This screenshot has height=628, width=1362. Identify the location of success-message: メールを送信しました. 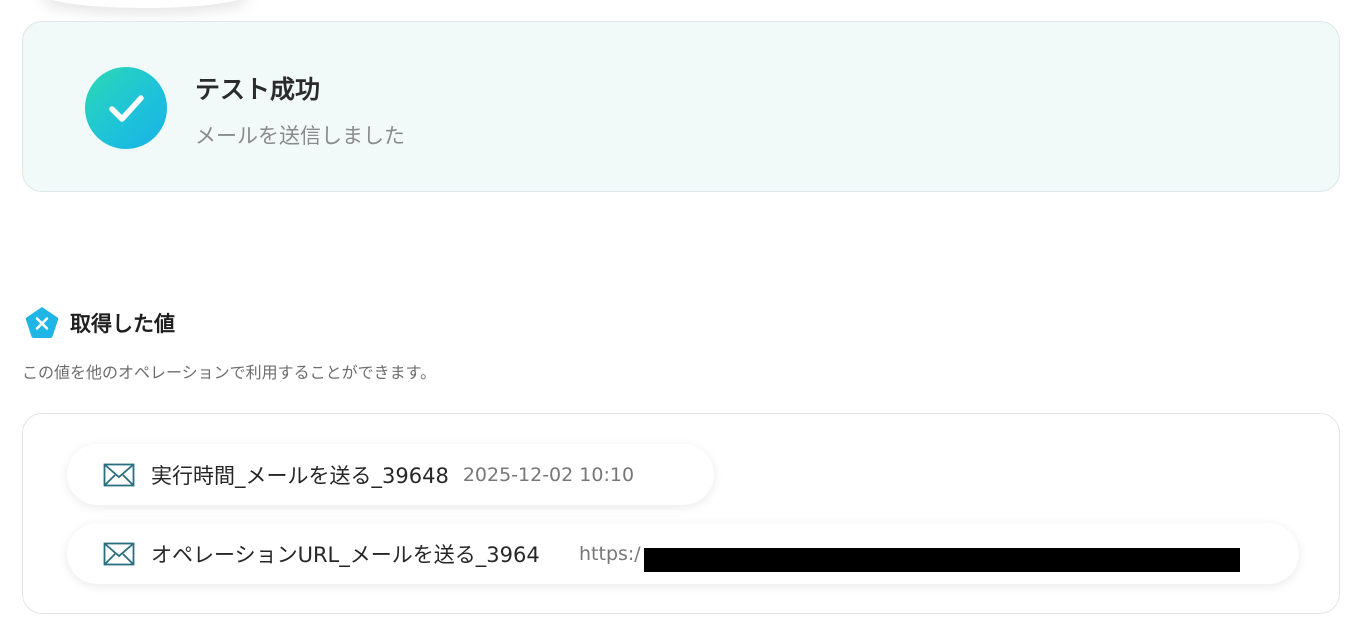
(300, 136).